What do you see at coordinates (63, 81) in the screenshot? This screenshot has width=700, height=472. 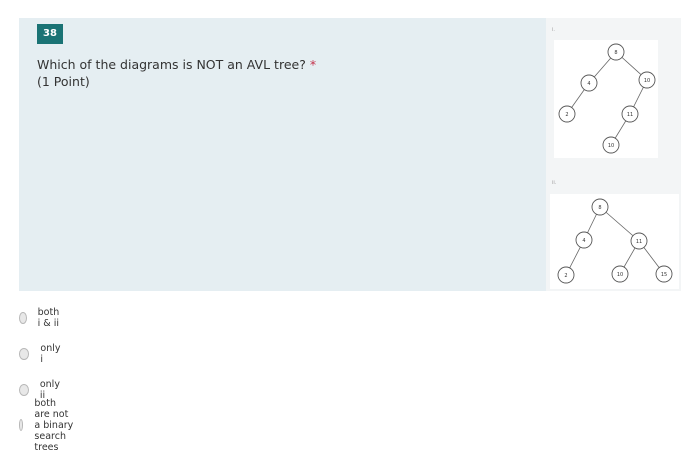 I see `question-points: (1 Point)` at bounding box center [63, 81].